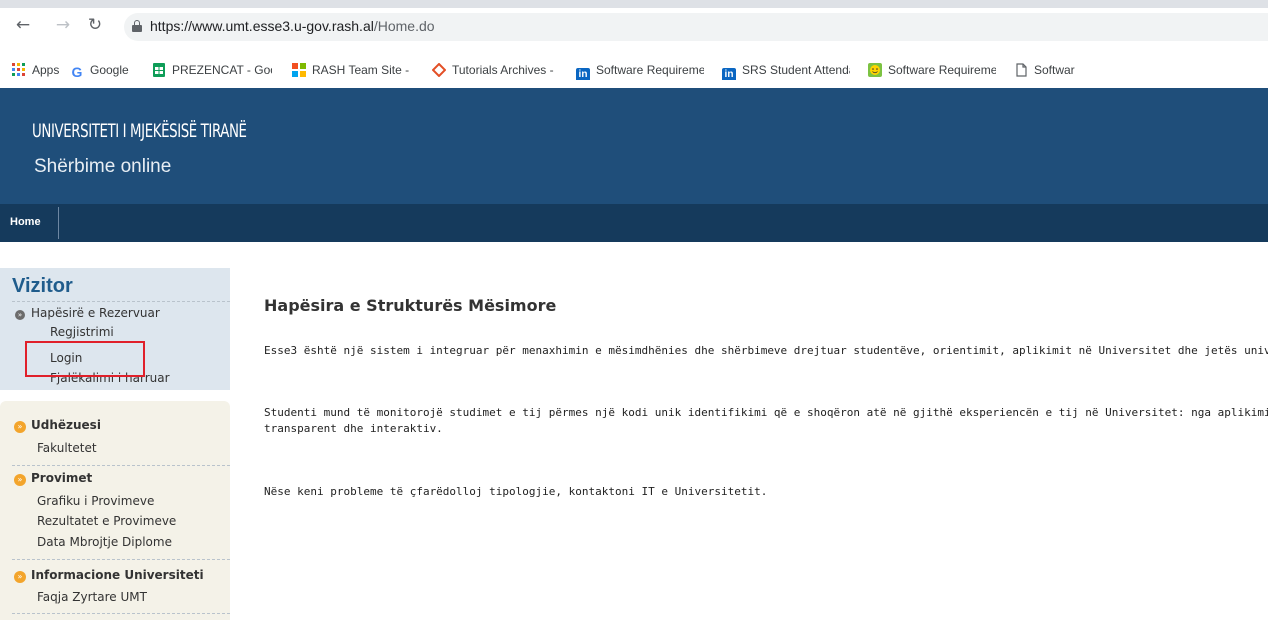  Describe the element at coordinates (95, 25) in the screenshot. I see `reload-icon: ↻` at that location.